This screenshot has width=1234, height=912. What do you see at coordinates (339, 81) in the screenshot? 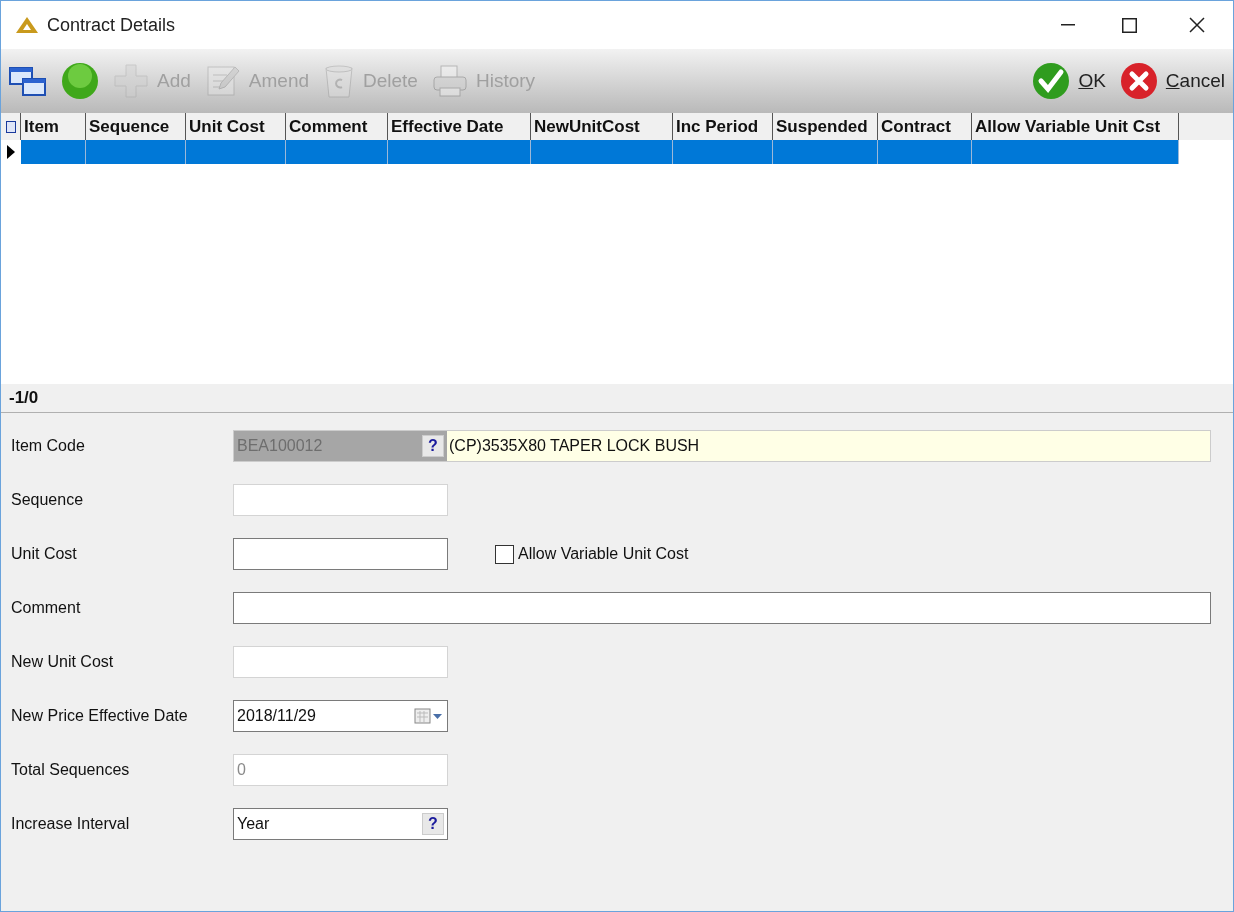
I see `bin-icon` at bounding box center [339, 81].